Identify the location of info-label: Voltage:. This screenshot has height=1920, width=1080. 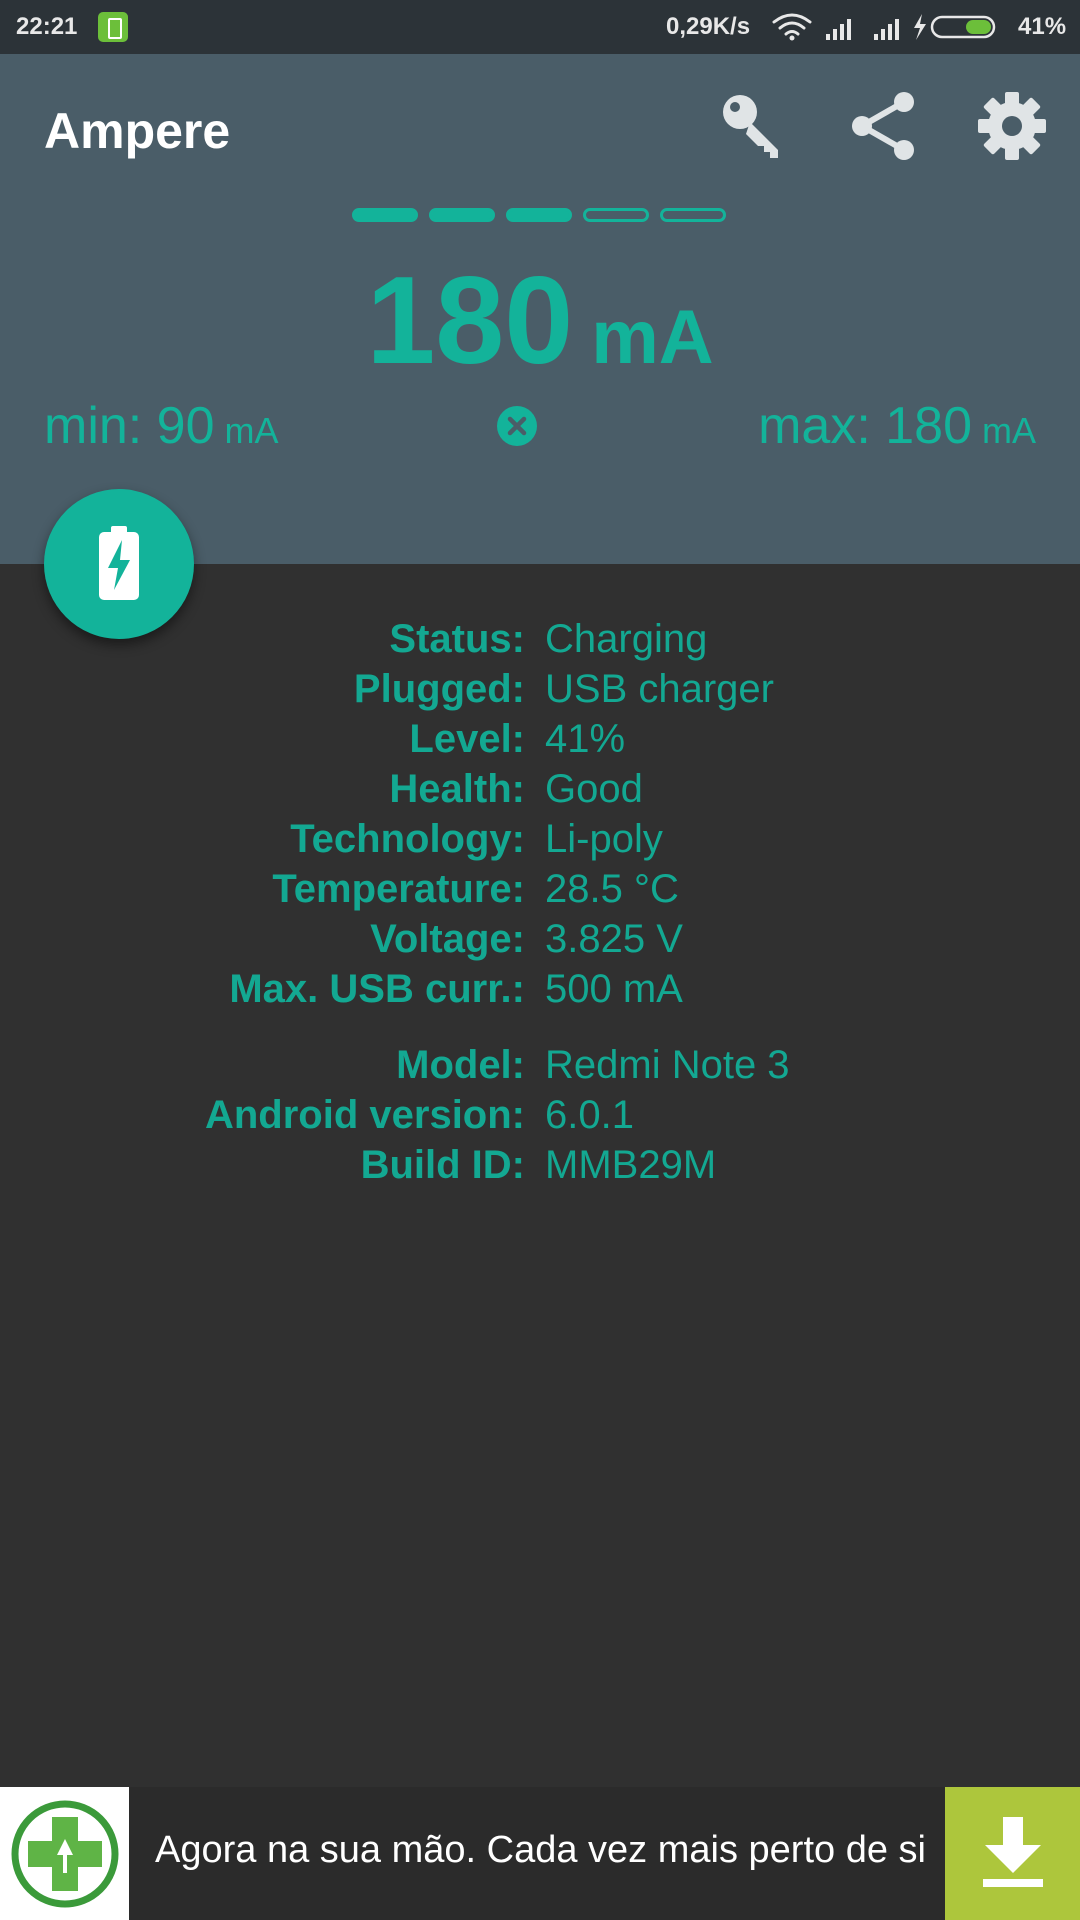
(447, 938).